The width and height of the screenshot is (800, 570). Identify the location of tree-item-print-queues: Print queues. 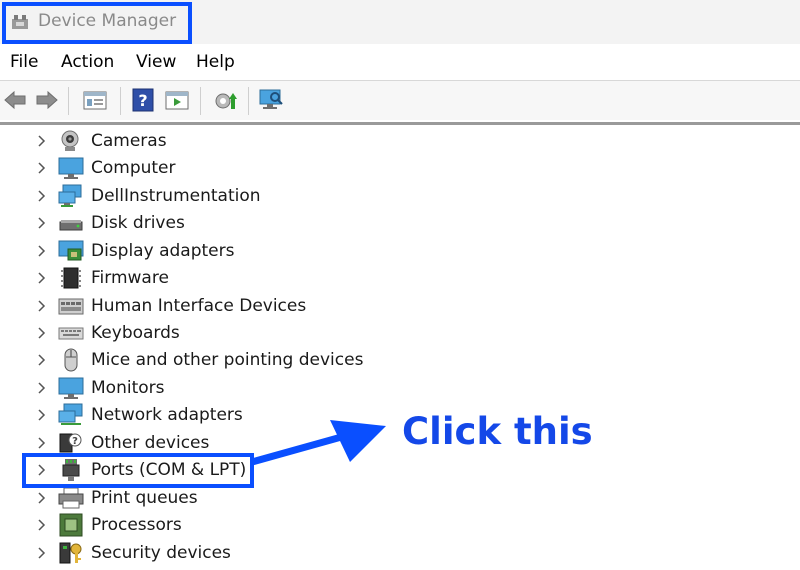
(200, 498).